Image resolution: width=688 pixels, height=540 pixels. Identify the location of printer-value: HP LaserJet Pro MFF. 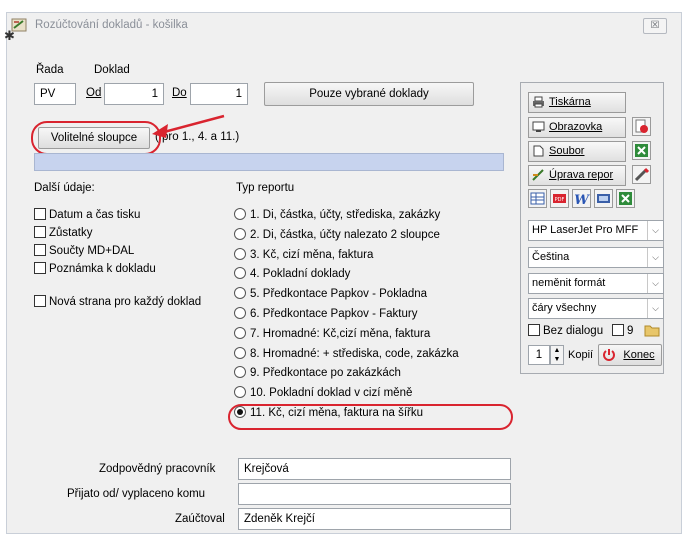
(585, 230).